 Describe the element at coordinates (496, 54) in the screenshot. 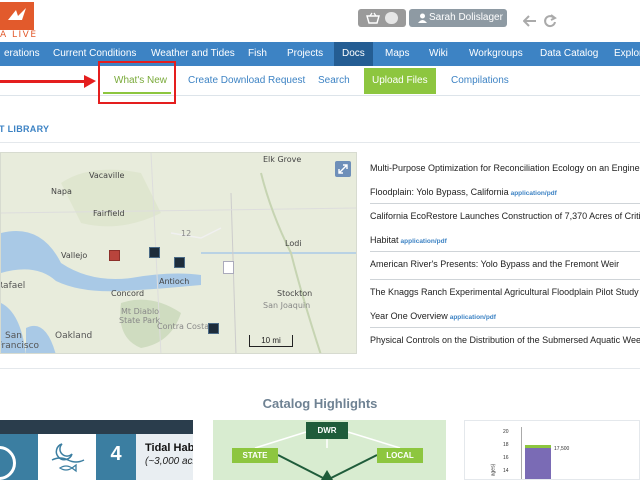

I see `nav-item-workgroups: Workgroups` at that location.